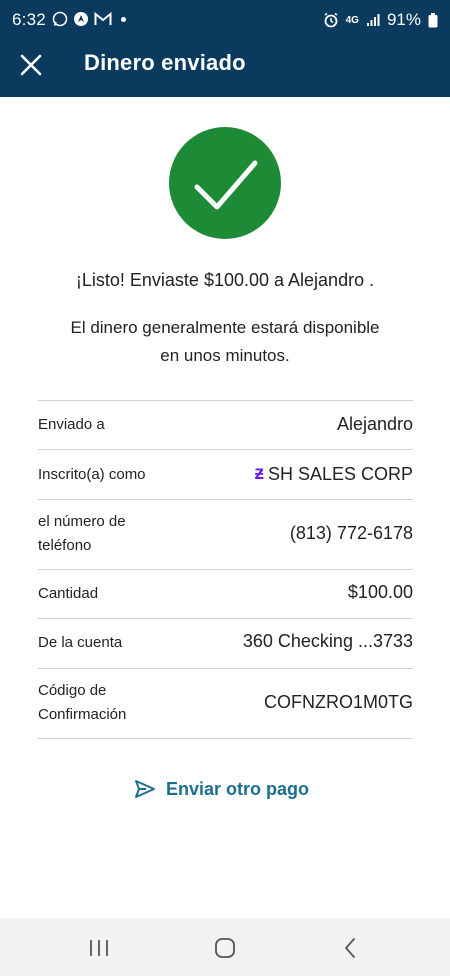 The image size is (450, 976). Describe the element at coordinates (331, 20) in the screenshot. I see `alarm-icon` at that location.